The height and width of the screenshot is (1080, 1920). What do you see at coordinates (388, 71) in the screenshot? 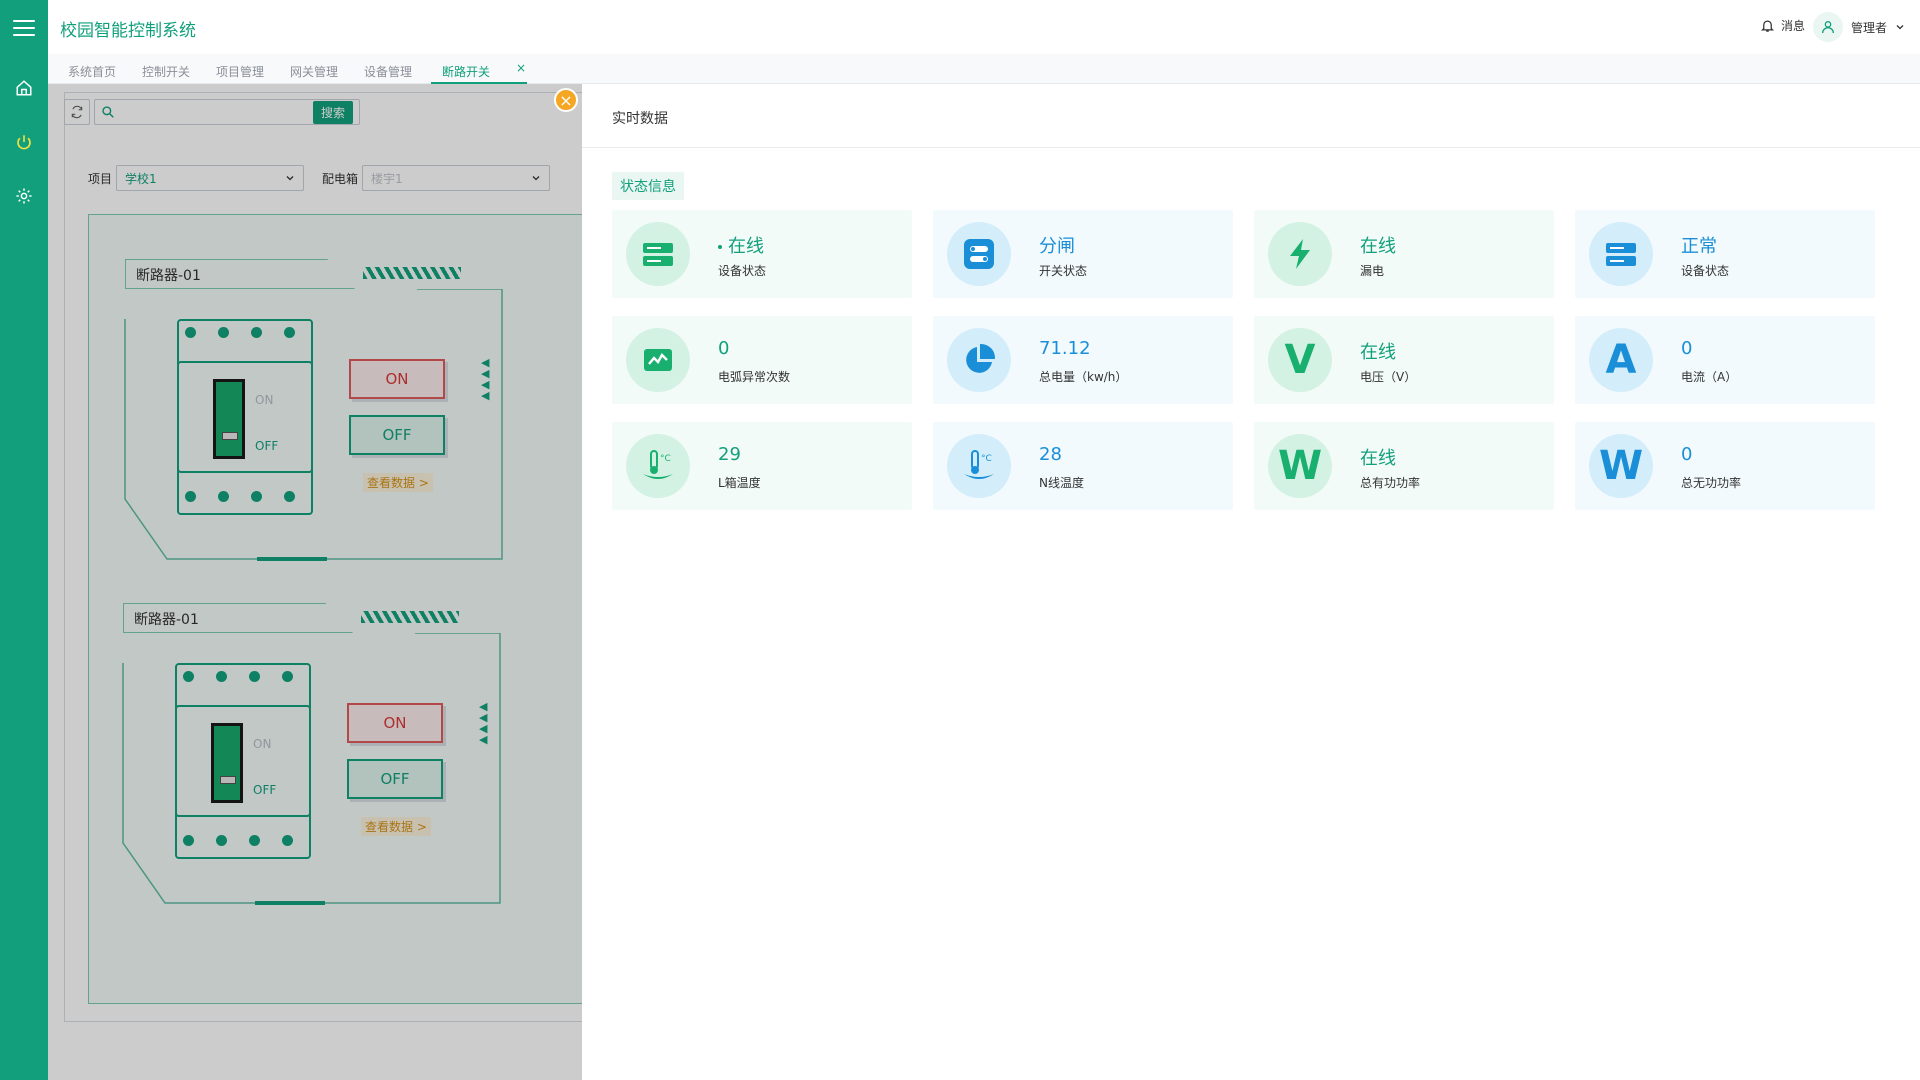
I see `tab-device-management: 设备管理` at bounding box center [388, 71].